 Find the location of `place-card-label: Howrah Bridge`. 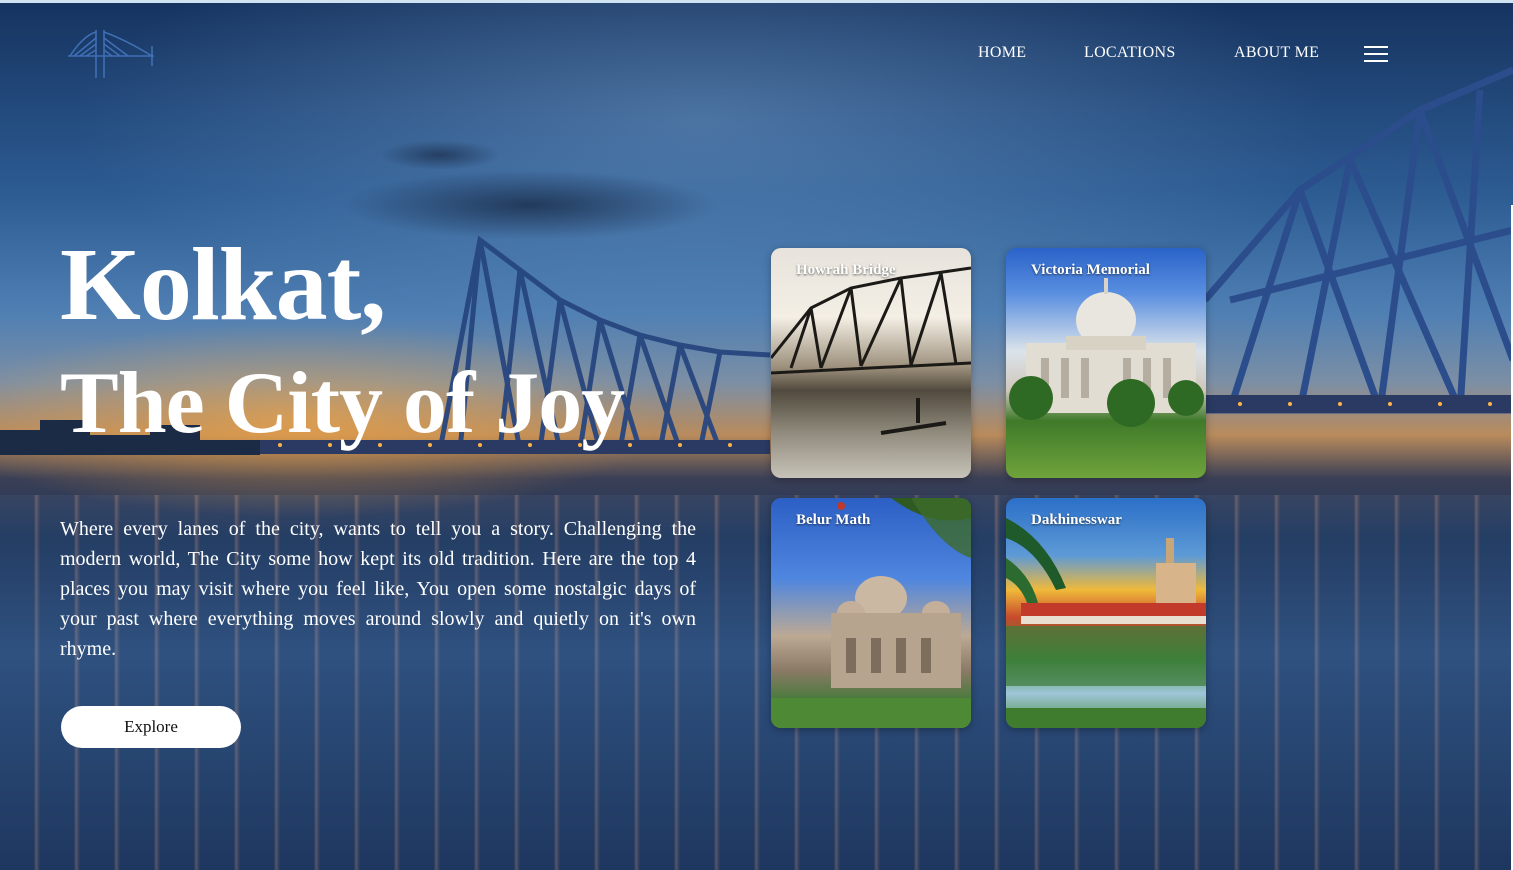

place-card-label: Howrah Bridge is located at coordinates (846, 270).